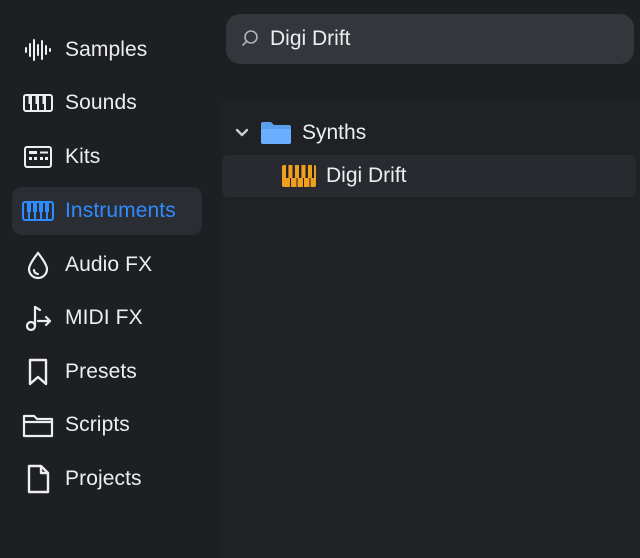 This screenshot has height=558, width=640. What do you see at coordinates (101, 102) in the screenshot?
I see `sidebar-item-label: Sounds` at bounding box center [101, 102].